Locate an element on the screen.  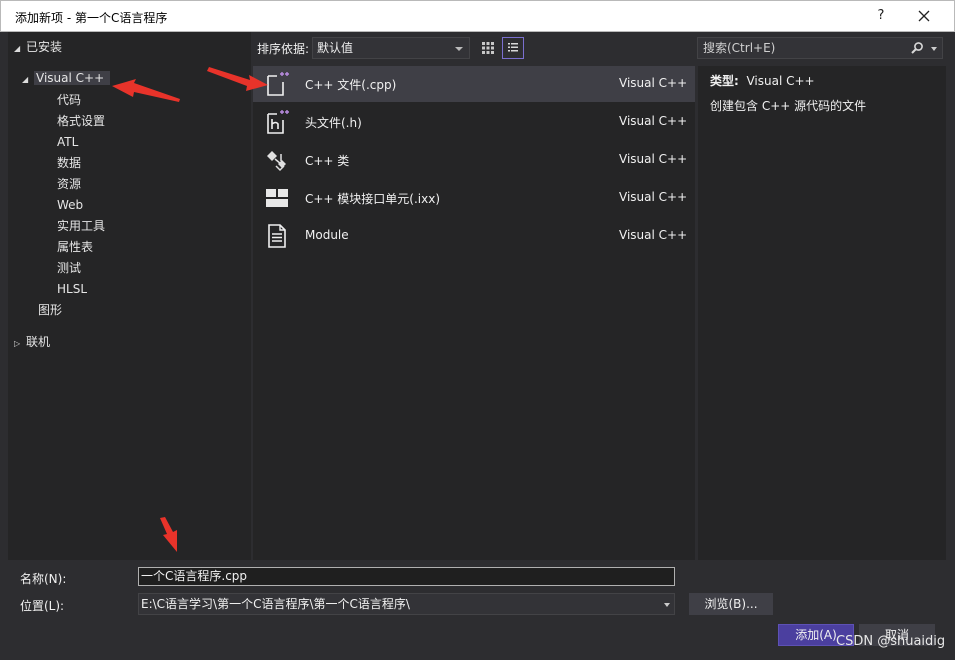
watermark-text: CSDN @shuaidig is located at coordinates (891, 641).